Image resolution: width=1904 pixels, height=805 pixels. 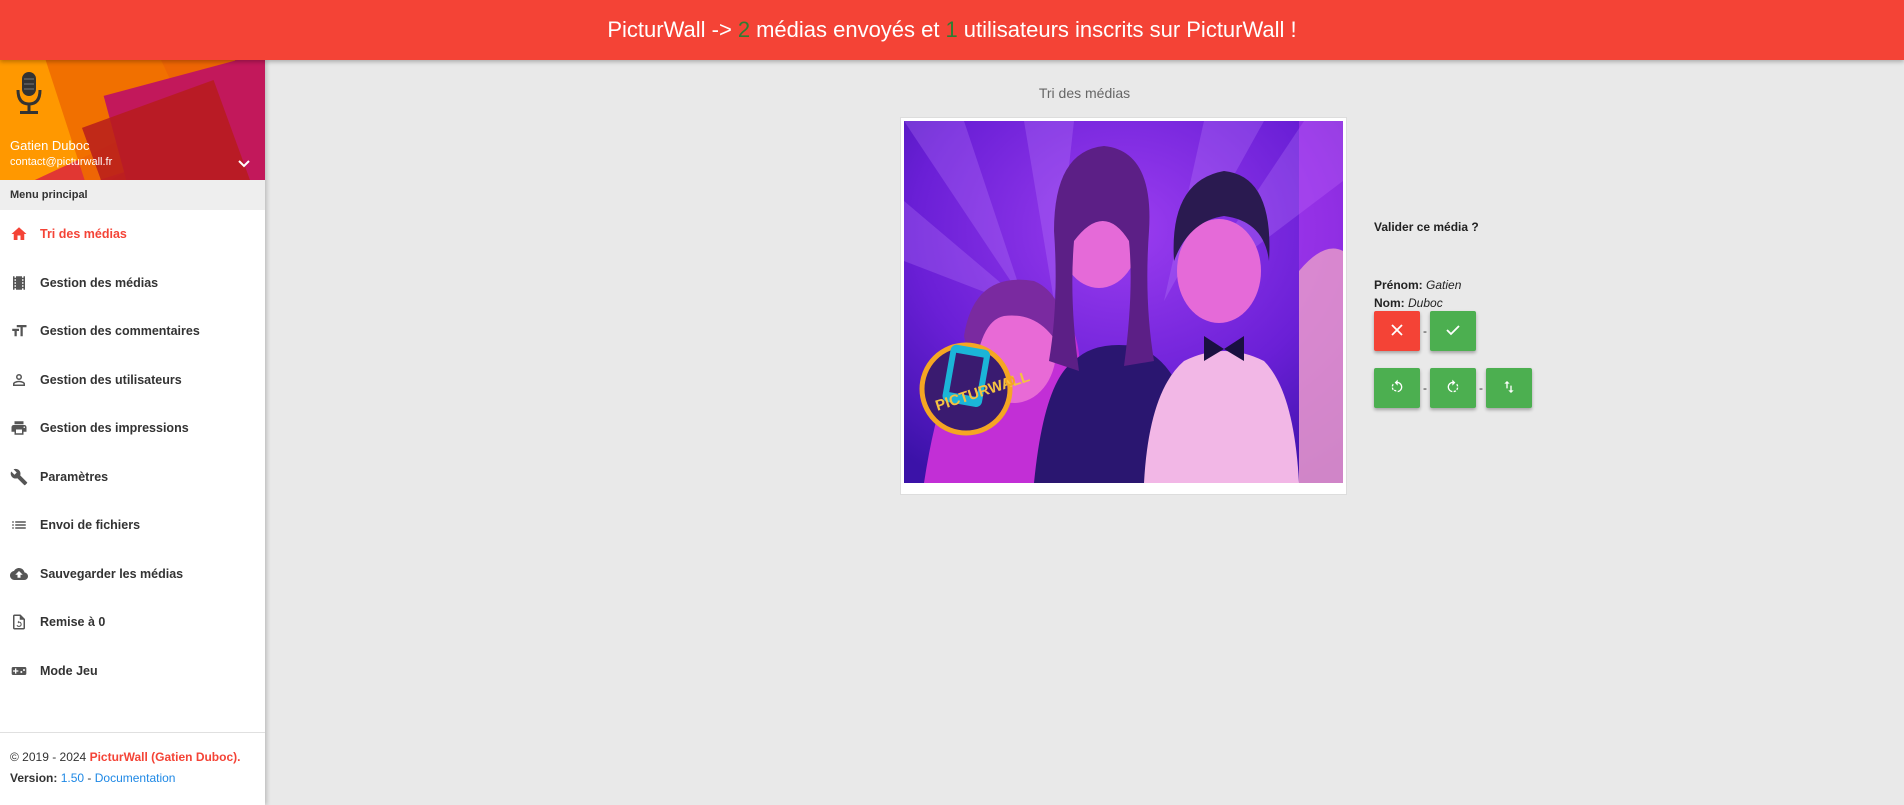 What do you see at coordinates (19, 622) in the screenshot?
I see `restore-icon` at bounding box center [19, 622].